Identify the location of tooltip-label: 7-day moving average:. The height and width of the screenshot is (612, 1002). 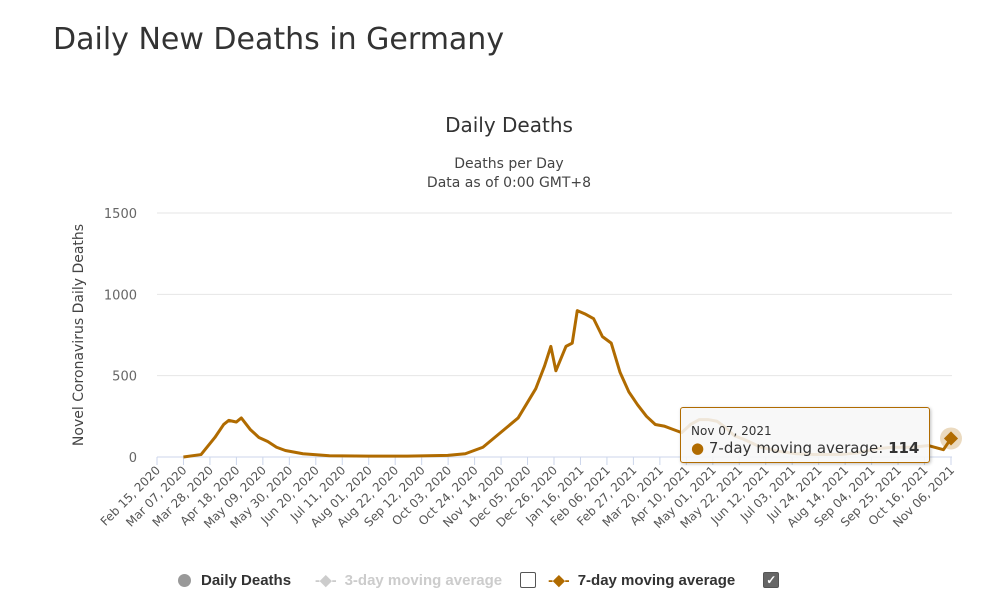
(798, 448).